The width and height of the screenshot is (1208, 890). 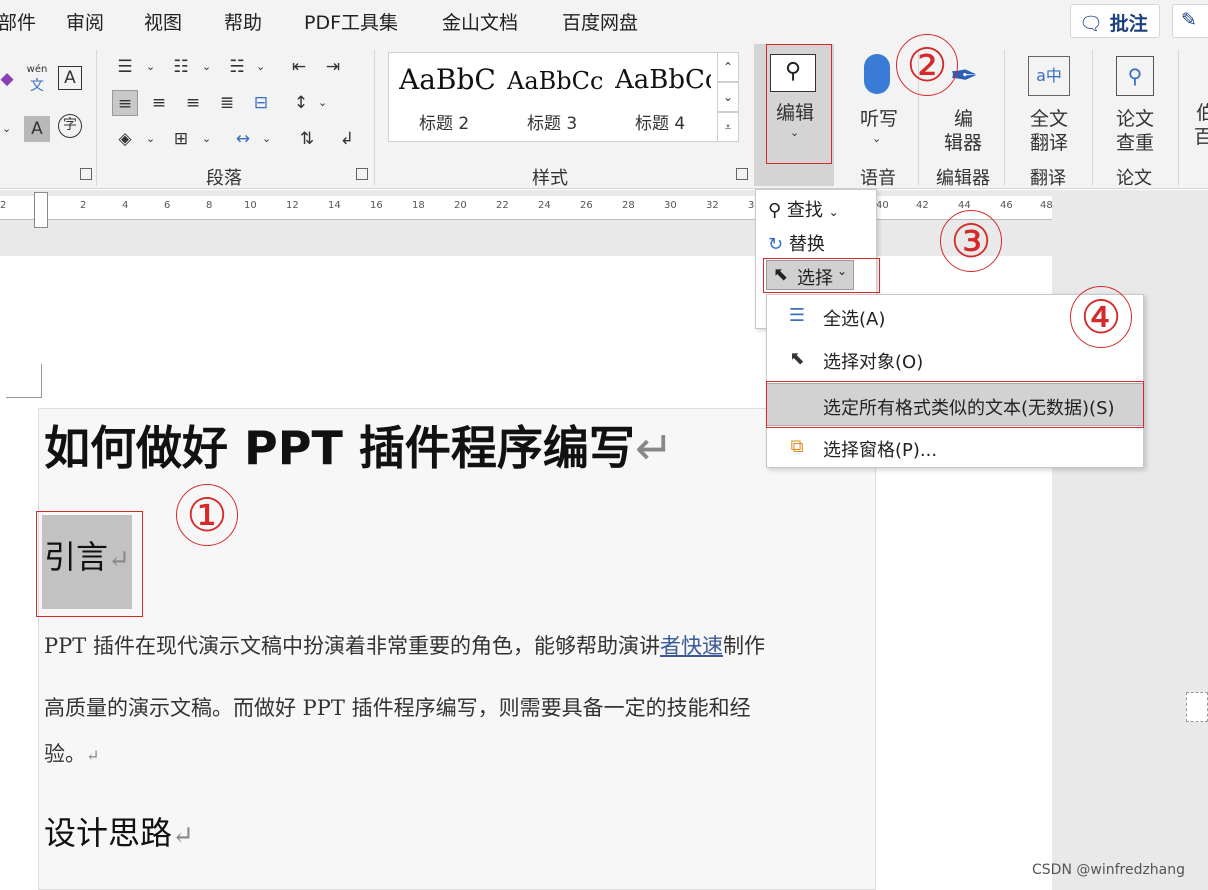 I want to click on menu-item-pdf-tools: PDF工具集, so click(x=351, y=21).